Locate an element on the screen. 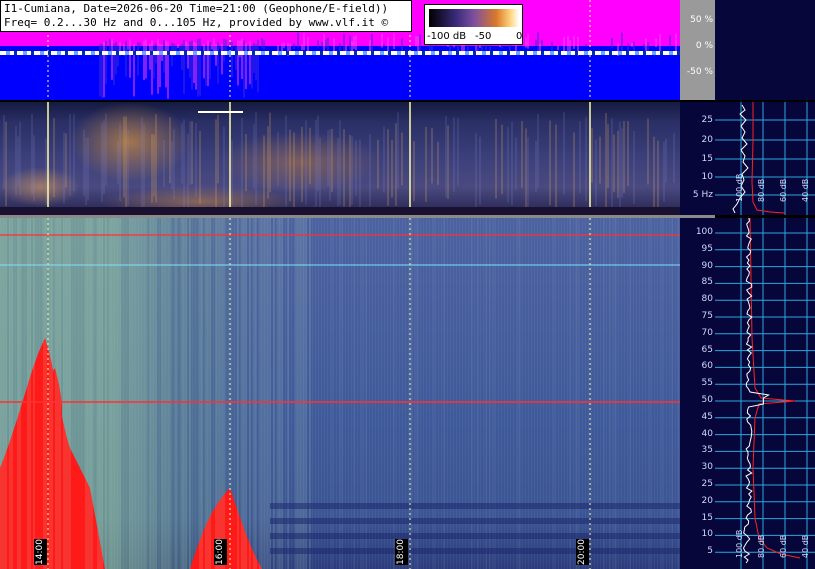 This screenshot has height=569, width=815. amp-tick-0: 0 % is located at coordinates (704, 46).